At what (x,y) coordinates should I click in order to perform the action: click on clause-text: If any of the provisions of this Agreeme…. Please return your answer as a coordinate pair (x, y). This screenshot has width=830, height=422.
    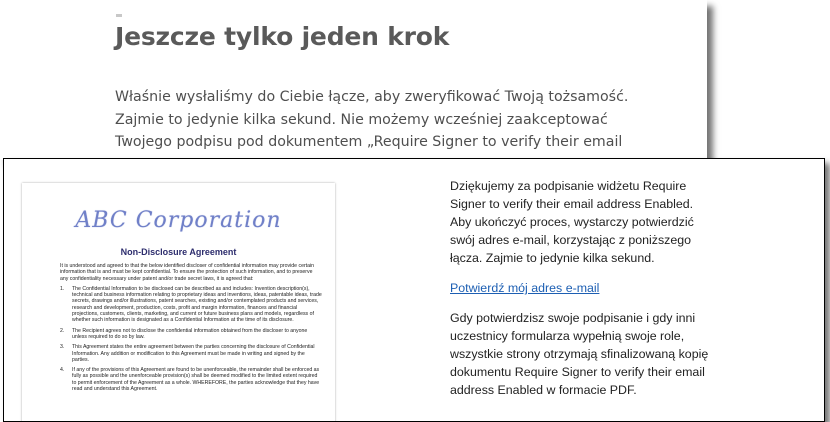
    Looking at the image, I should click on (196, 380).